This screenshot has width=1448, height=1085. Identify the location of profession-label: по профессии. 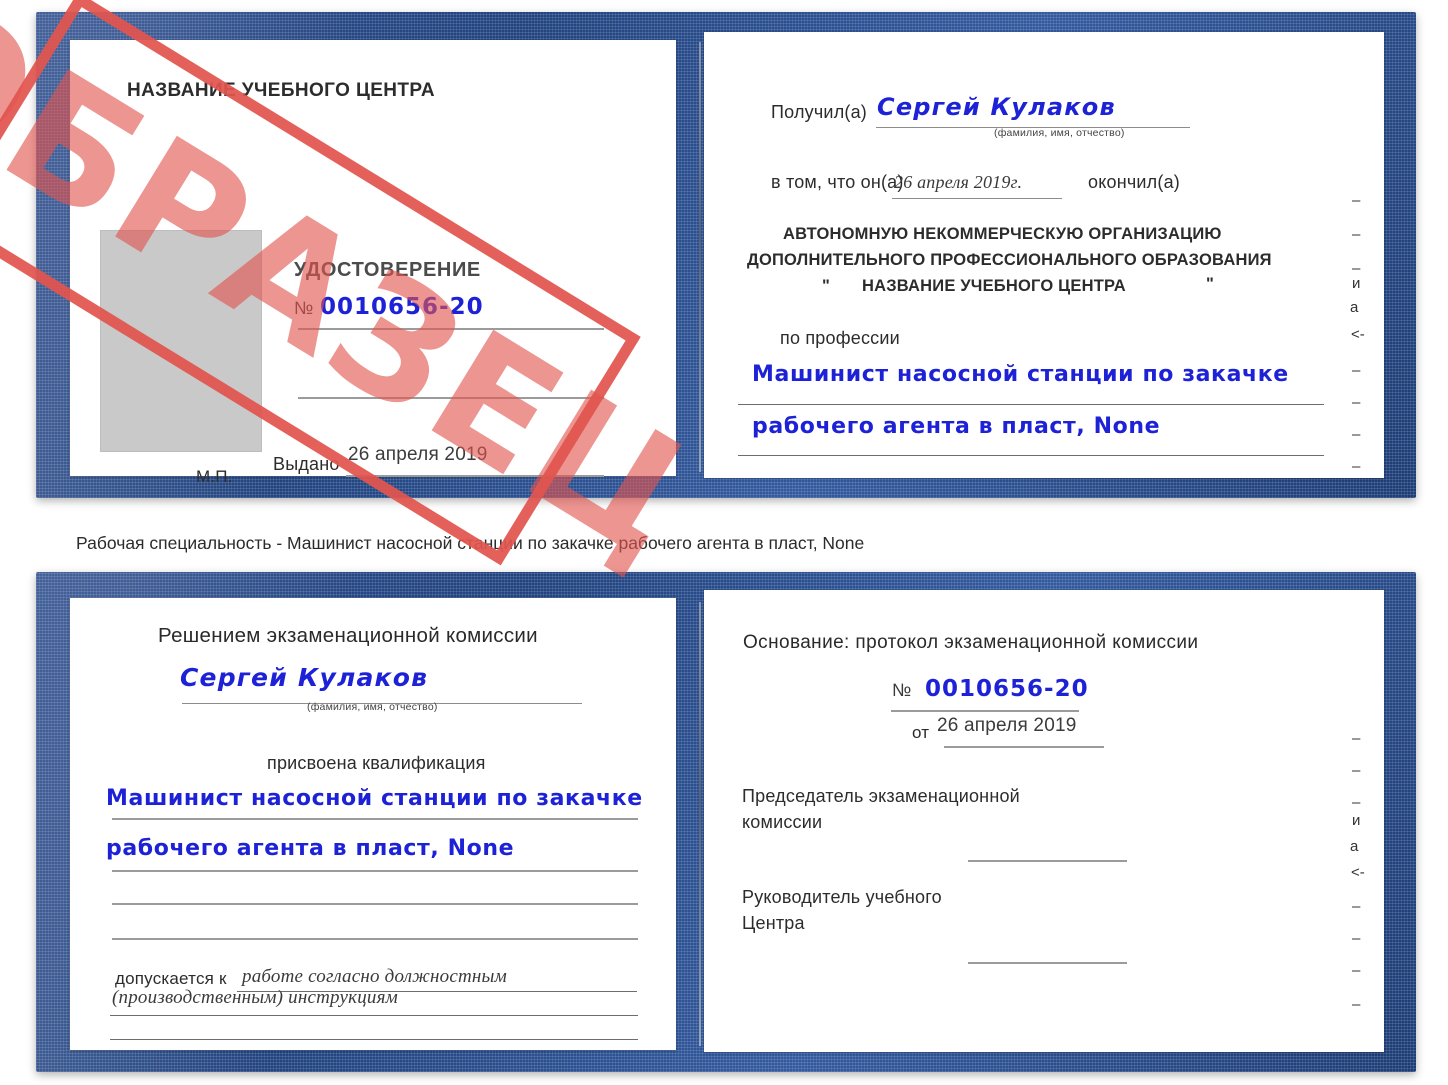
(840, 338).